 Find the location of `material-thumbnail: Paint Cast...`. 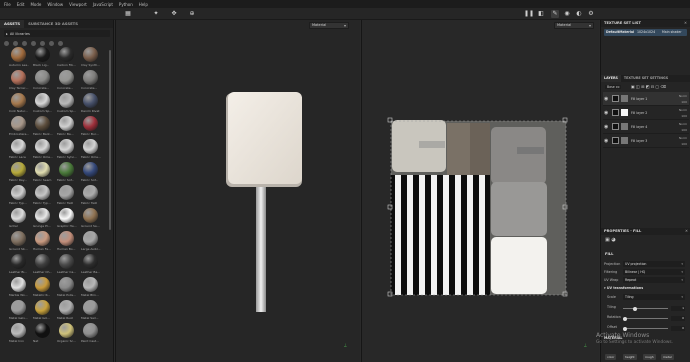

material-thumbnail: Paint Cast... is located at coordinates (90, 334).